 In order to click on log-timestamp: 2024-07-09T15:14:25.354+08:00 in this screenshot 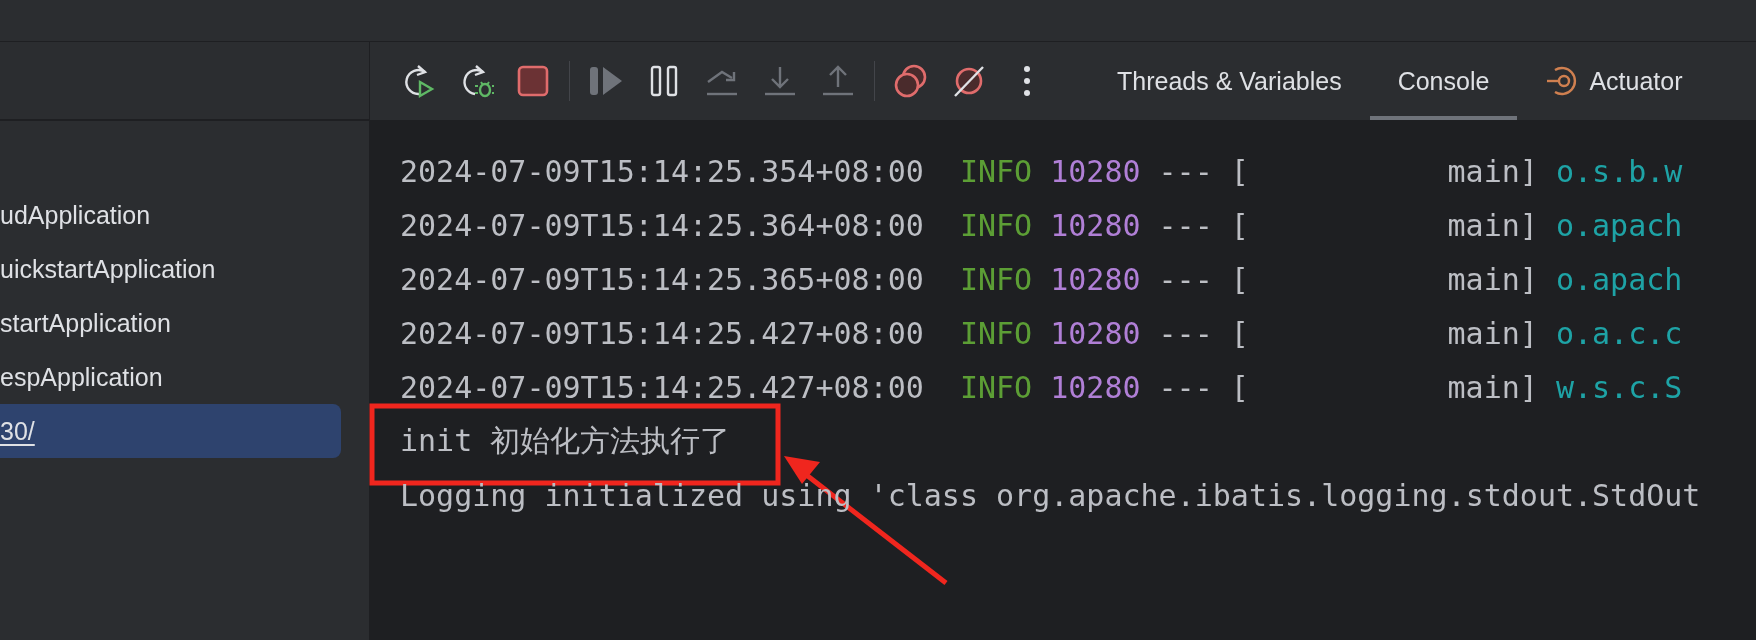, I will do `click(662, 171)`.